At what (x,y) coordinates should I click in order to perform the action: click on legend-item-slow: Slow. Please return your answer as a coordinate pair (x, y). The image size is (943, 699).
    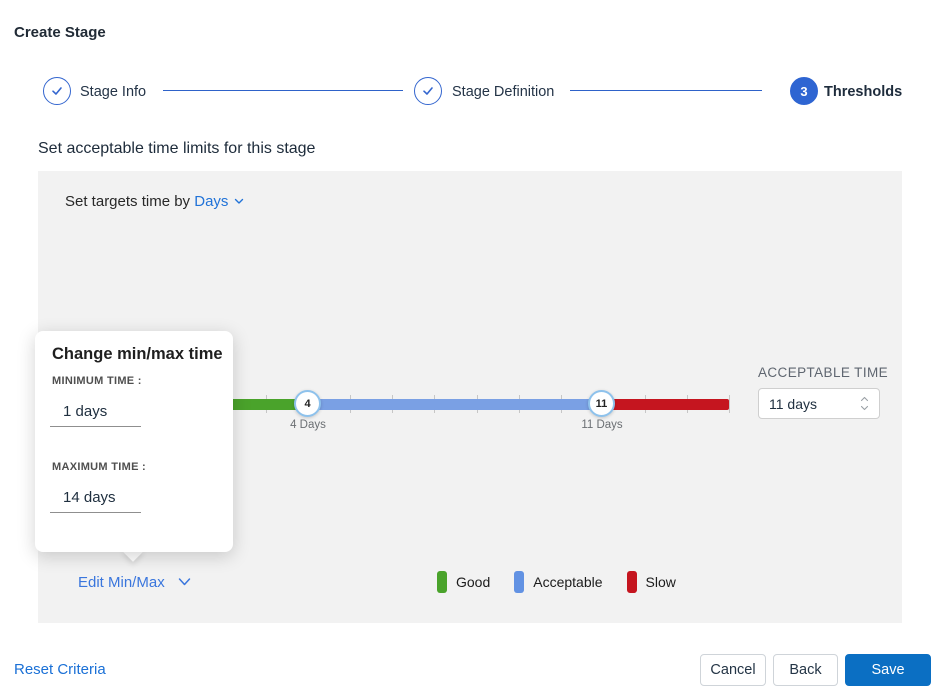
    Looking at the image, I should click on (651, 582).